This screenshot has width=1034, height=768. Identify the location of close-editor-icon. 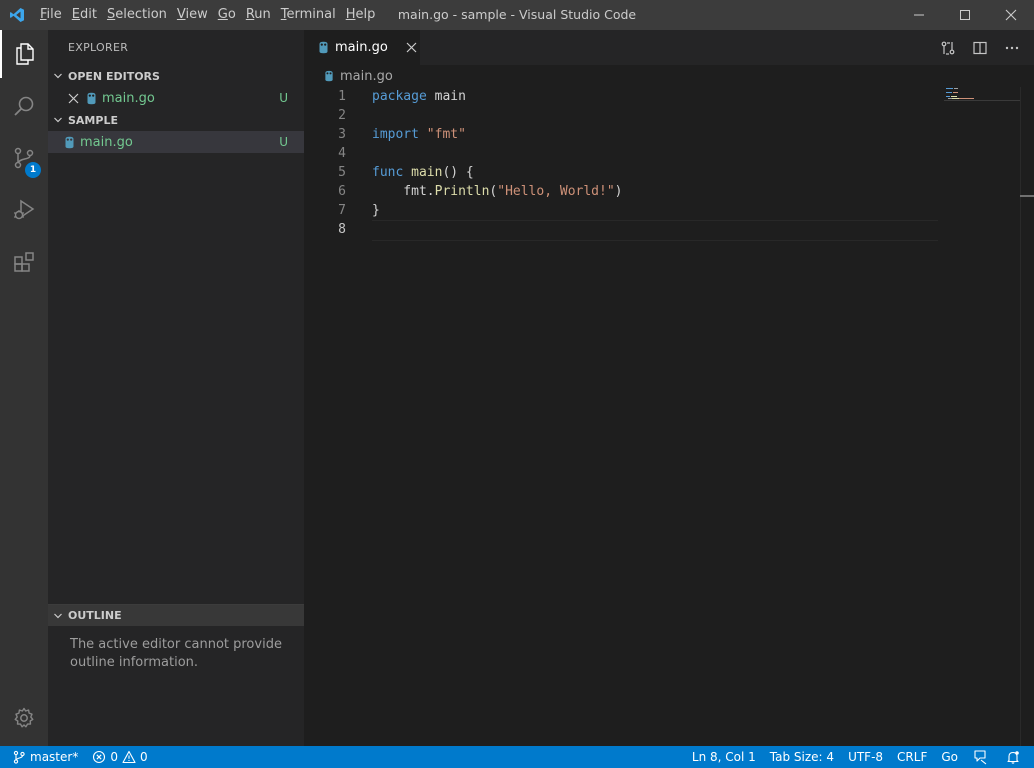
(73, 98).